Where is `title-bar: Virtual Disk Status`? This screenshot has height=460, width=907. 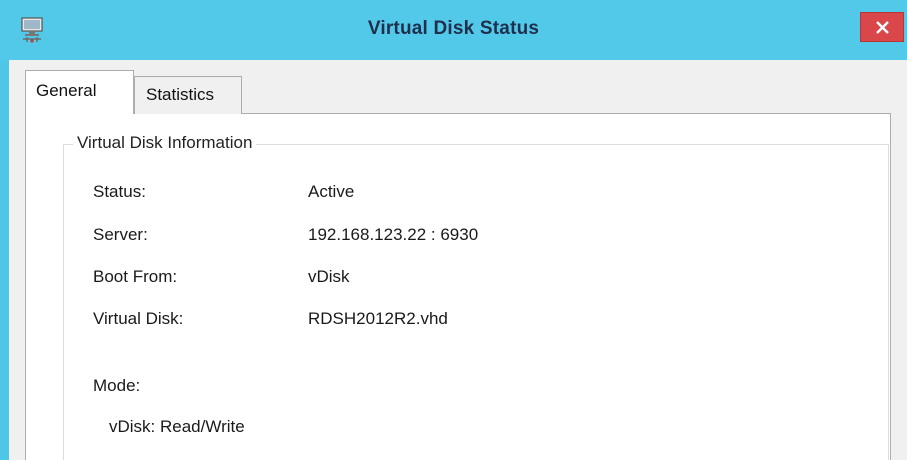 title-bar: Virtual Disk Status is located at coordinates (453, 30).